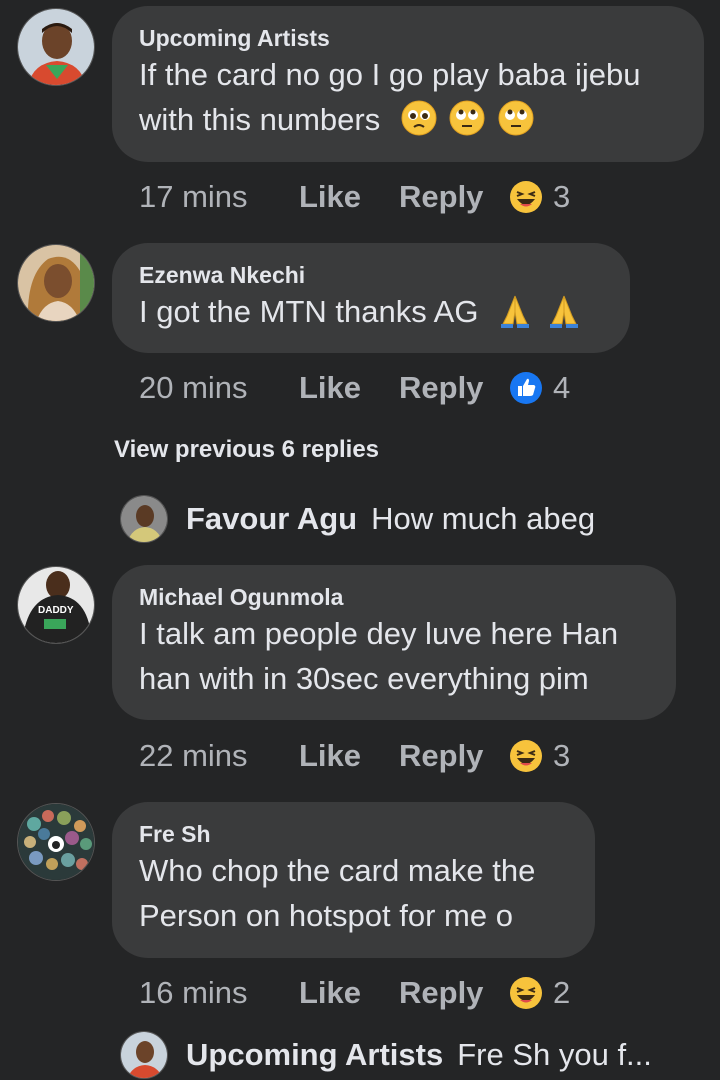 This screenshot has width=720, height=1080. Describe the element at coordinates (390, 74) in the screenshot. I see `comment-text-line: If the card no go I go play baba ijebu` at that location.